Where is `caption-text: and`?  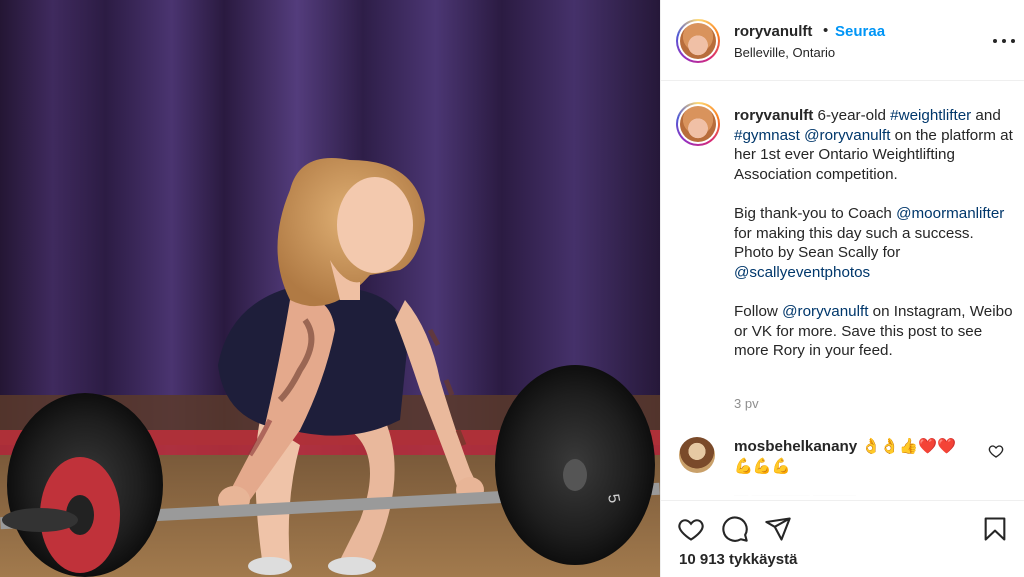
caption-text: and is located at coordinates (986, 115).